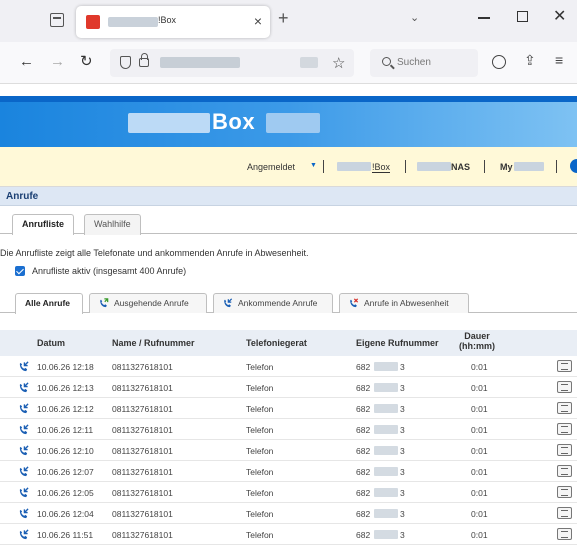 This screenshot has height=547, width=577. I want to click on link-redacted, so click(529, 166).